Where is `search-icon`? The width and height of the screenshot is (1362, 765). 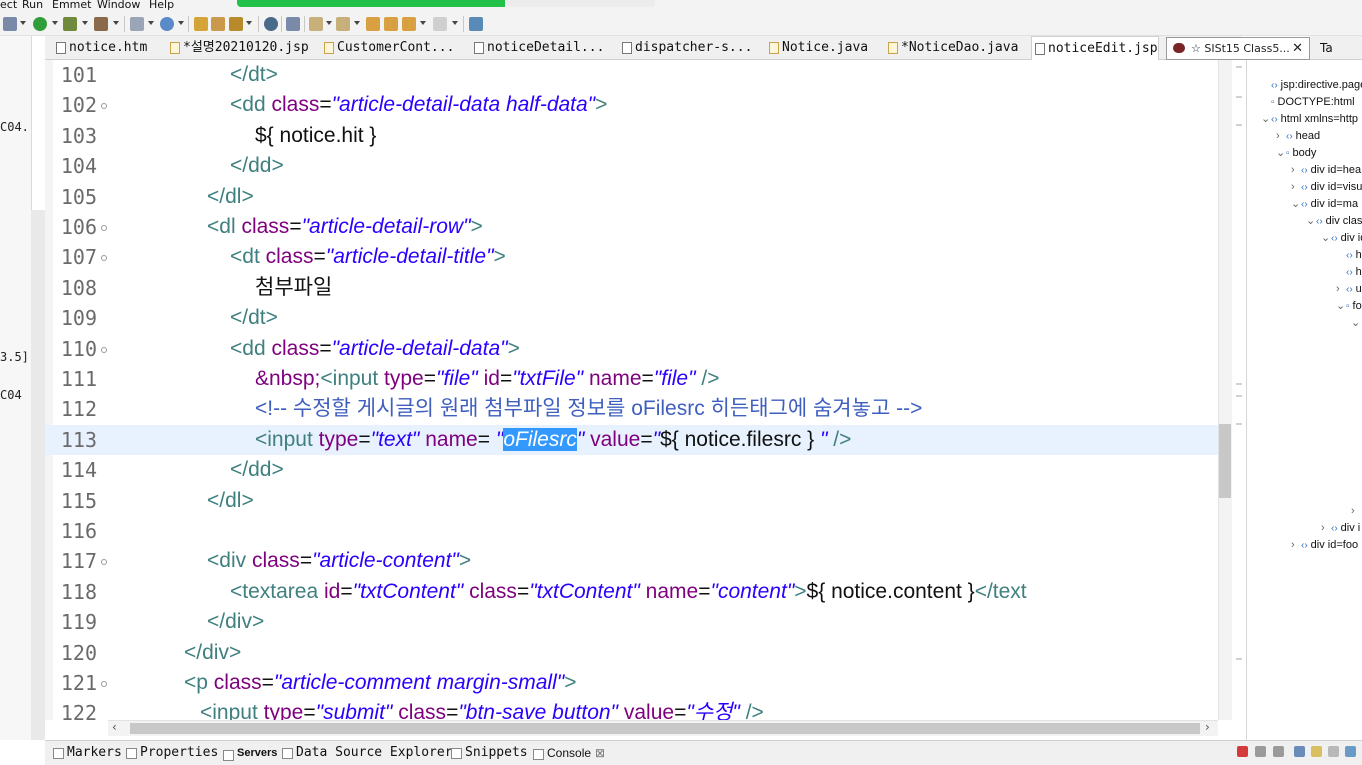 search-icon is located at coordinates (236, 24).